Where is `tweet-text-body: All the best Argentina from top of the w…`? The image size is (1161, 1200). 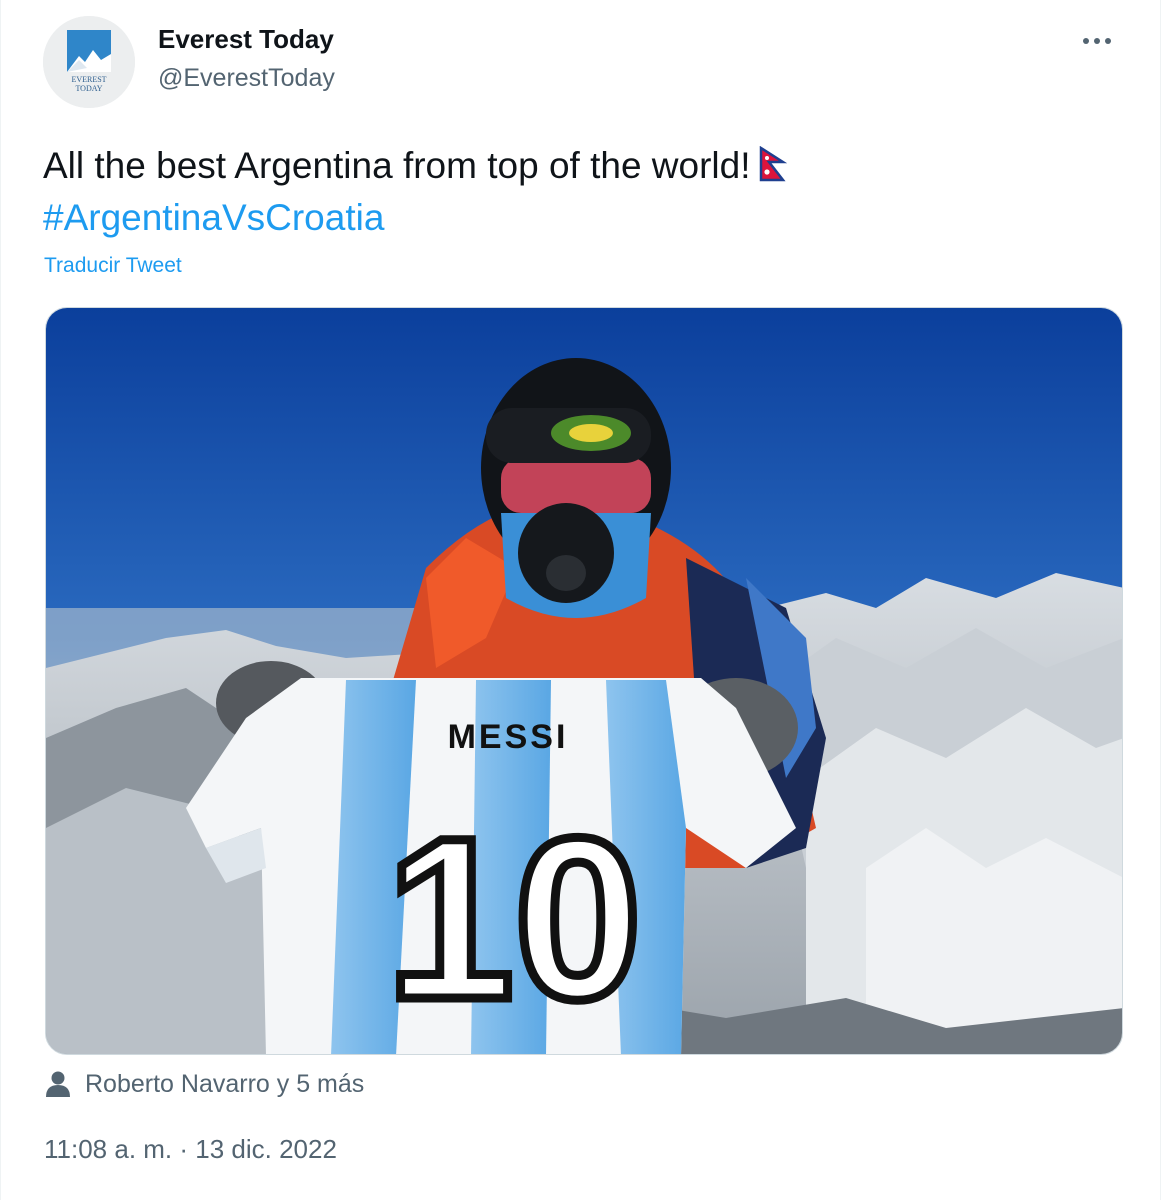 tweet-text-body: All the best Argentina from top of the w… is located at coordinates (397, 165).